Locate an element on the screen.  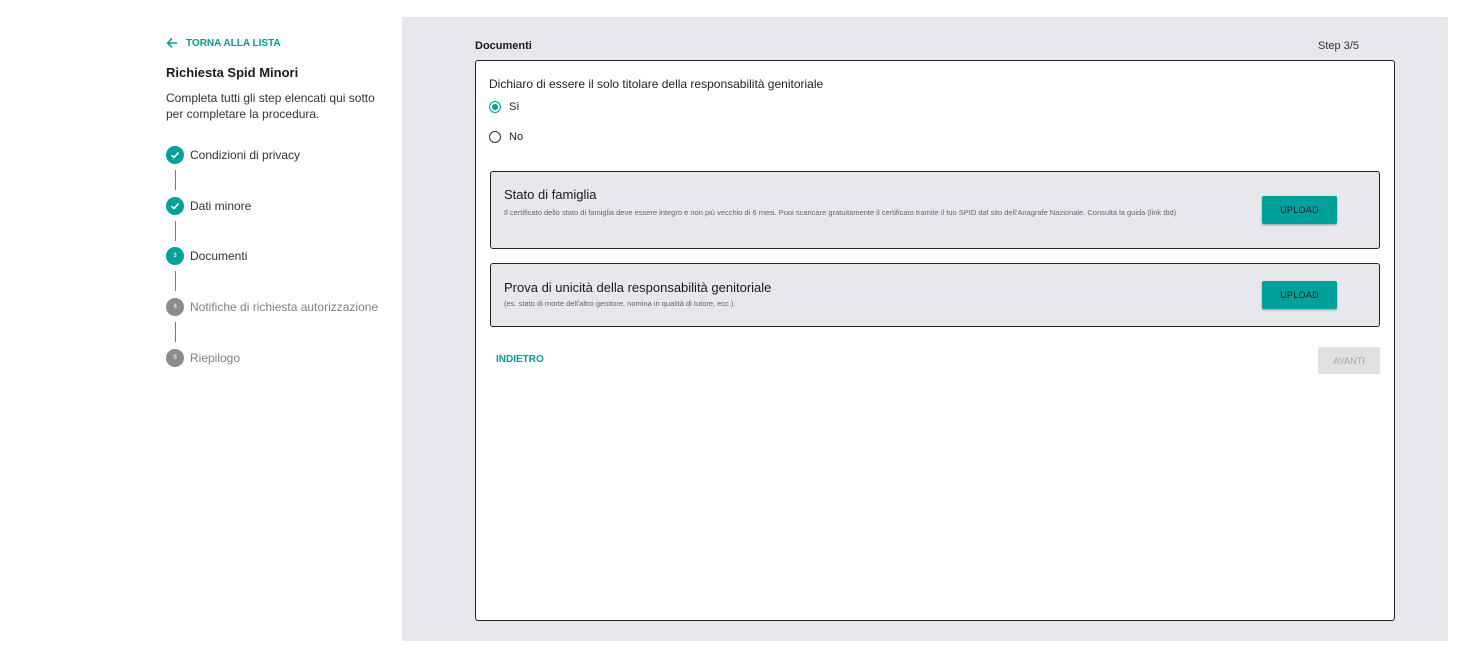
radio-option-no: No is located at coordinates (506, 137).